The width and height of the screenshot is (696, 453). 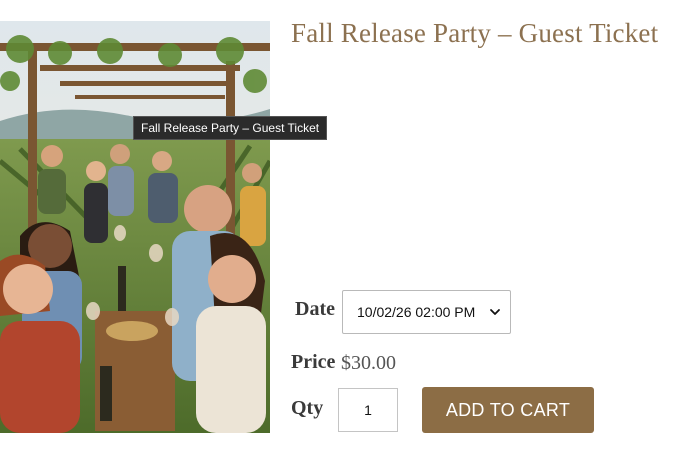 I want to click on price-value: $30.00, so click(x=368, y=363).